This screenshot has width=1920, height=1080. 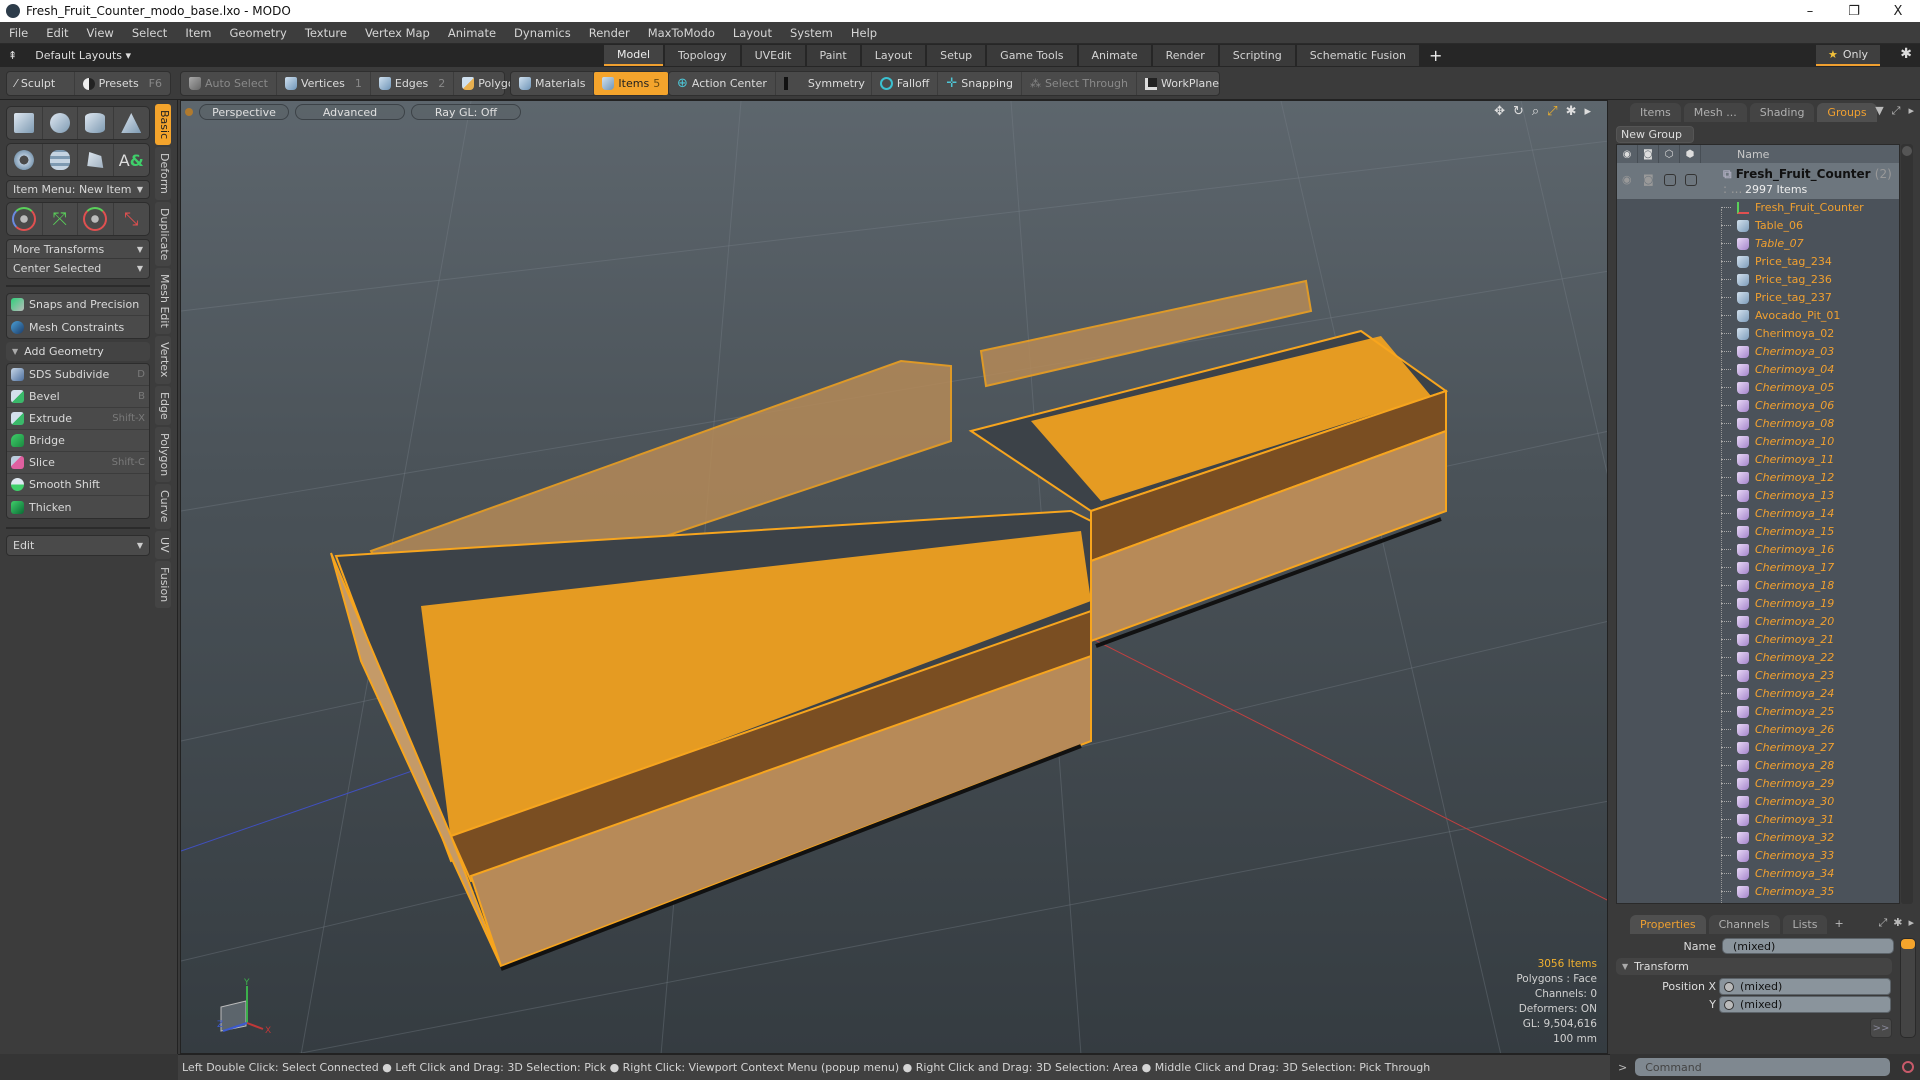 I want to click on tree-item-row: Cherimoya_03, so click(x=1758, y=352).